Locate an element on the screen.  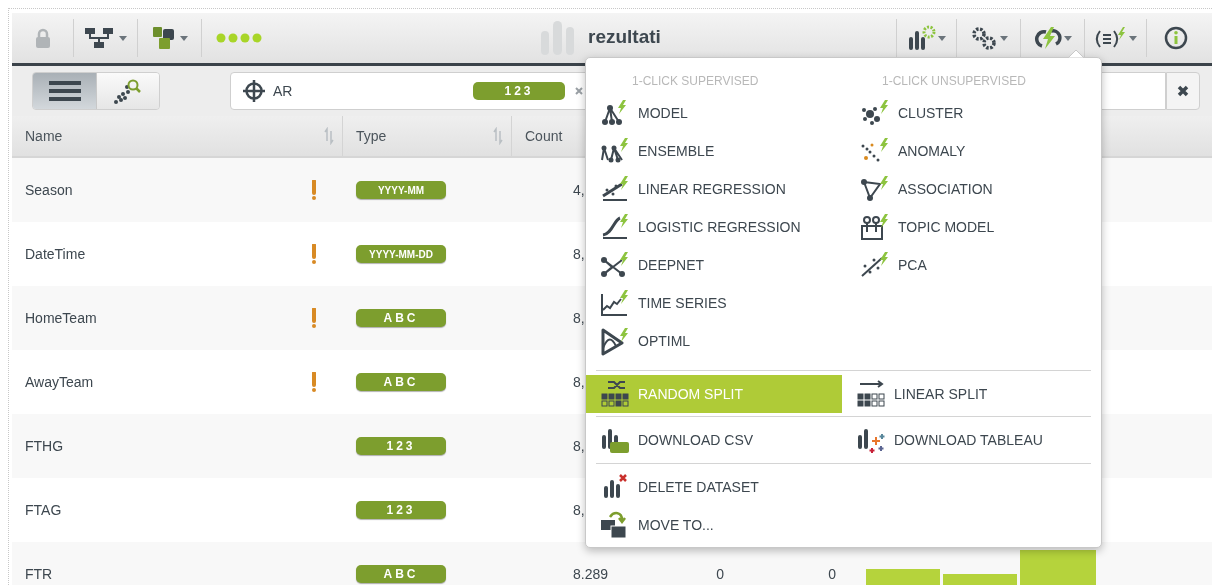
field-name: DateTime is located at coordinates (55, 254).